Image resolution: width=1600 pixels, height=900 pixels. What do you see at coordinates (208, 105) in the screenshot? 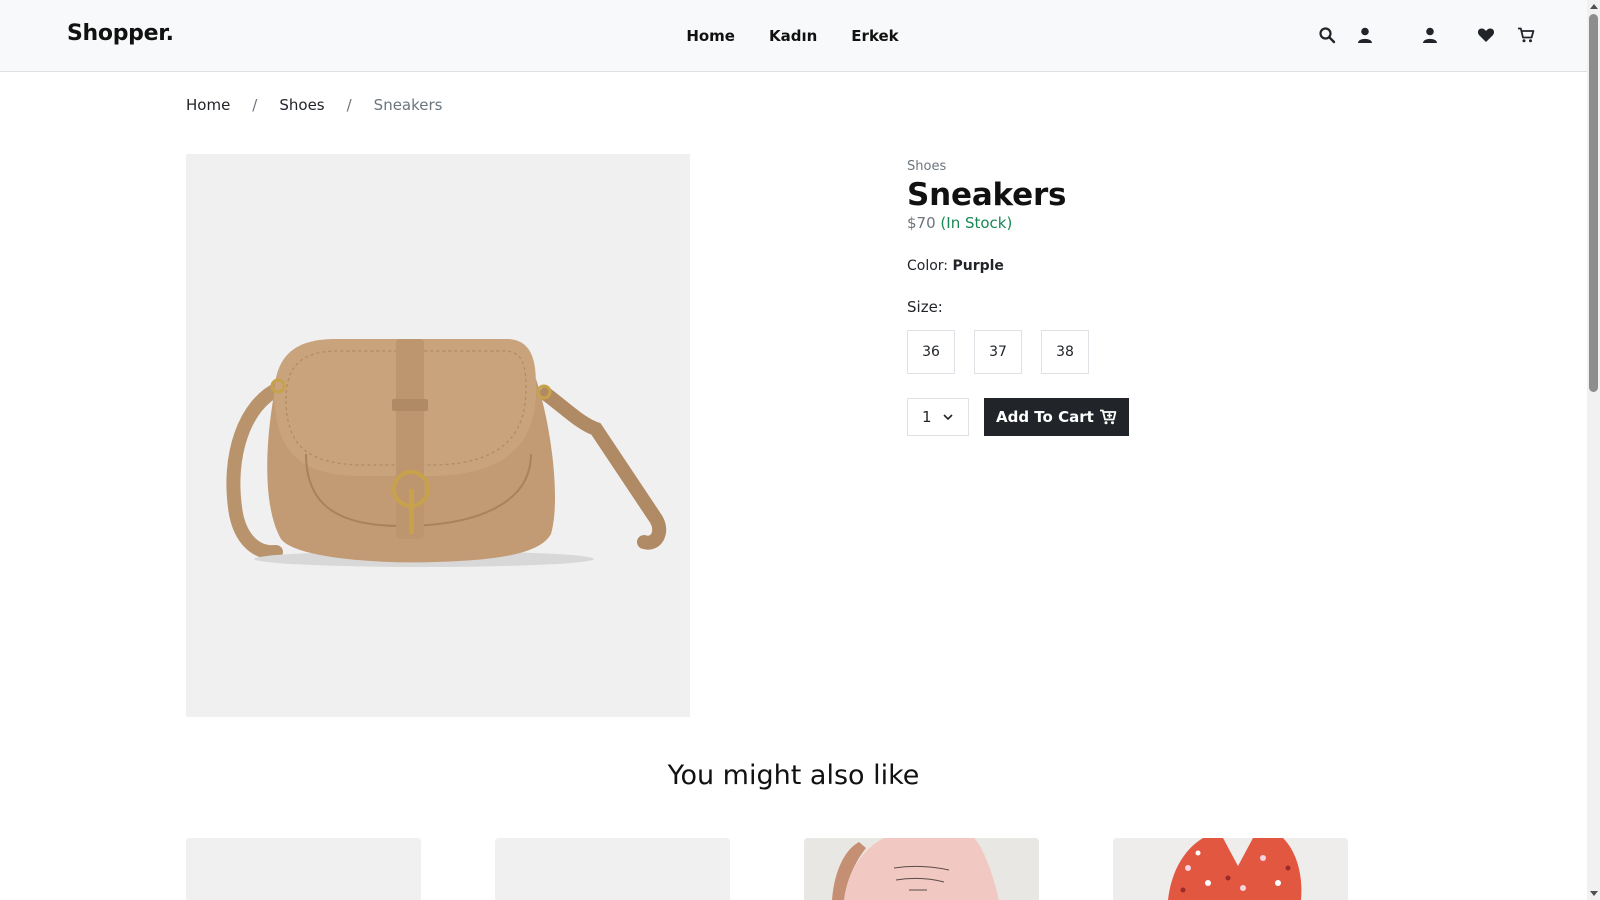
I see `breadcrumb-home: Home` at bounding box center [208, 105].